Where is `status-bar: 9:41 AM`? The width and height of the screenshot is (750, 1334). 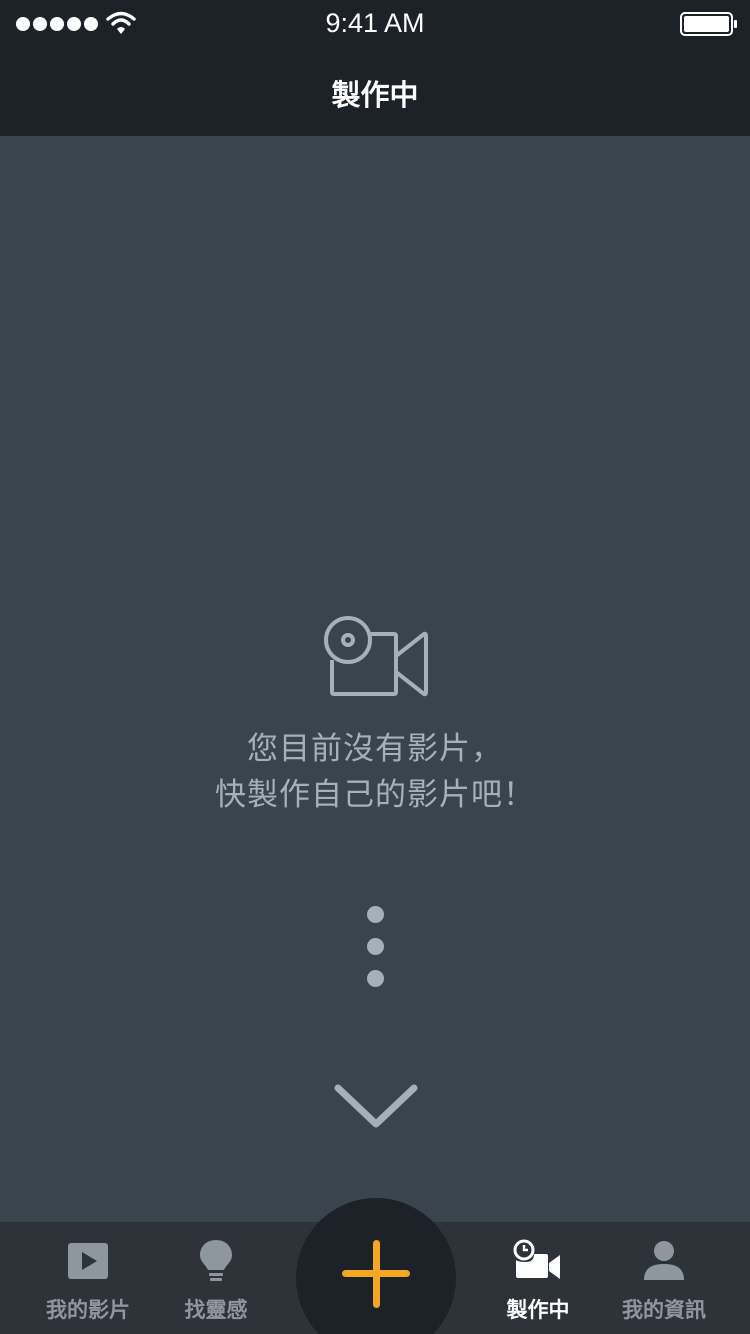 status-bar: 9:41 AM is located at coordinates (375, 24).